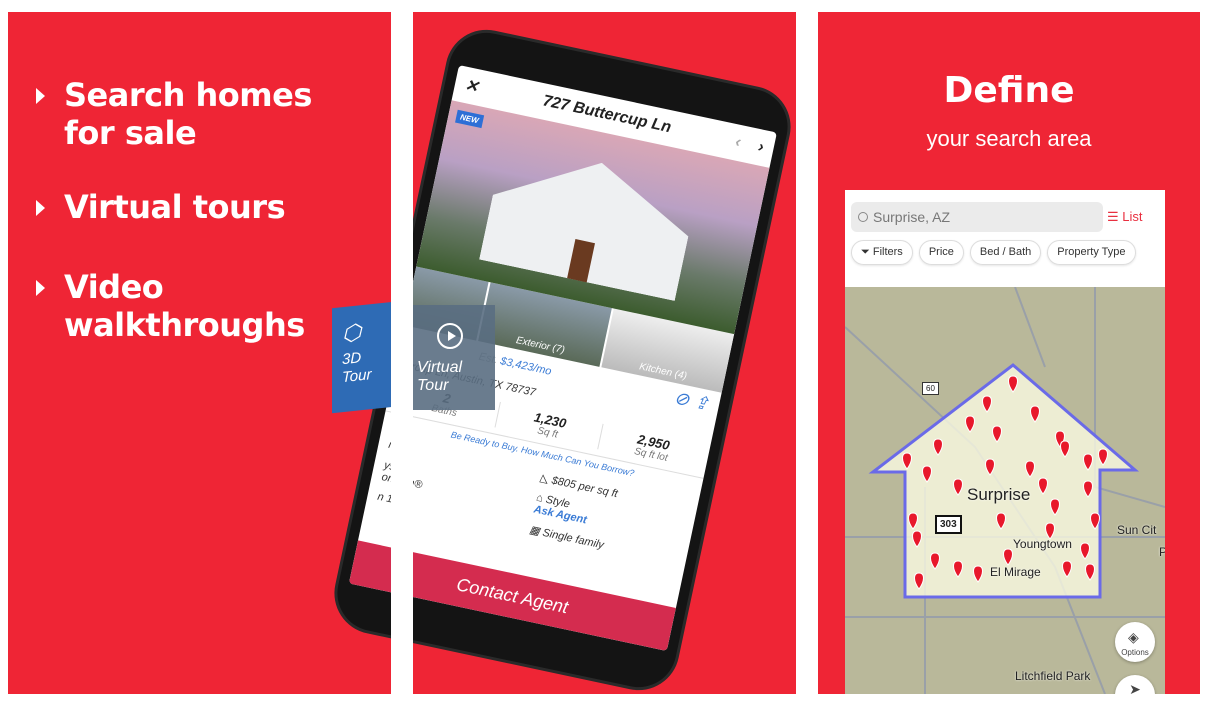 The height and width of the screenshot is (708, 1212). What do you see at coordinates (1015, 572) in the screenshot?
I see `map-label-el-mirage: El Mirage` at bounding box center [1015, 572].